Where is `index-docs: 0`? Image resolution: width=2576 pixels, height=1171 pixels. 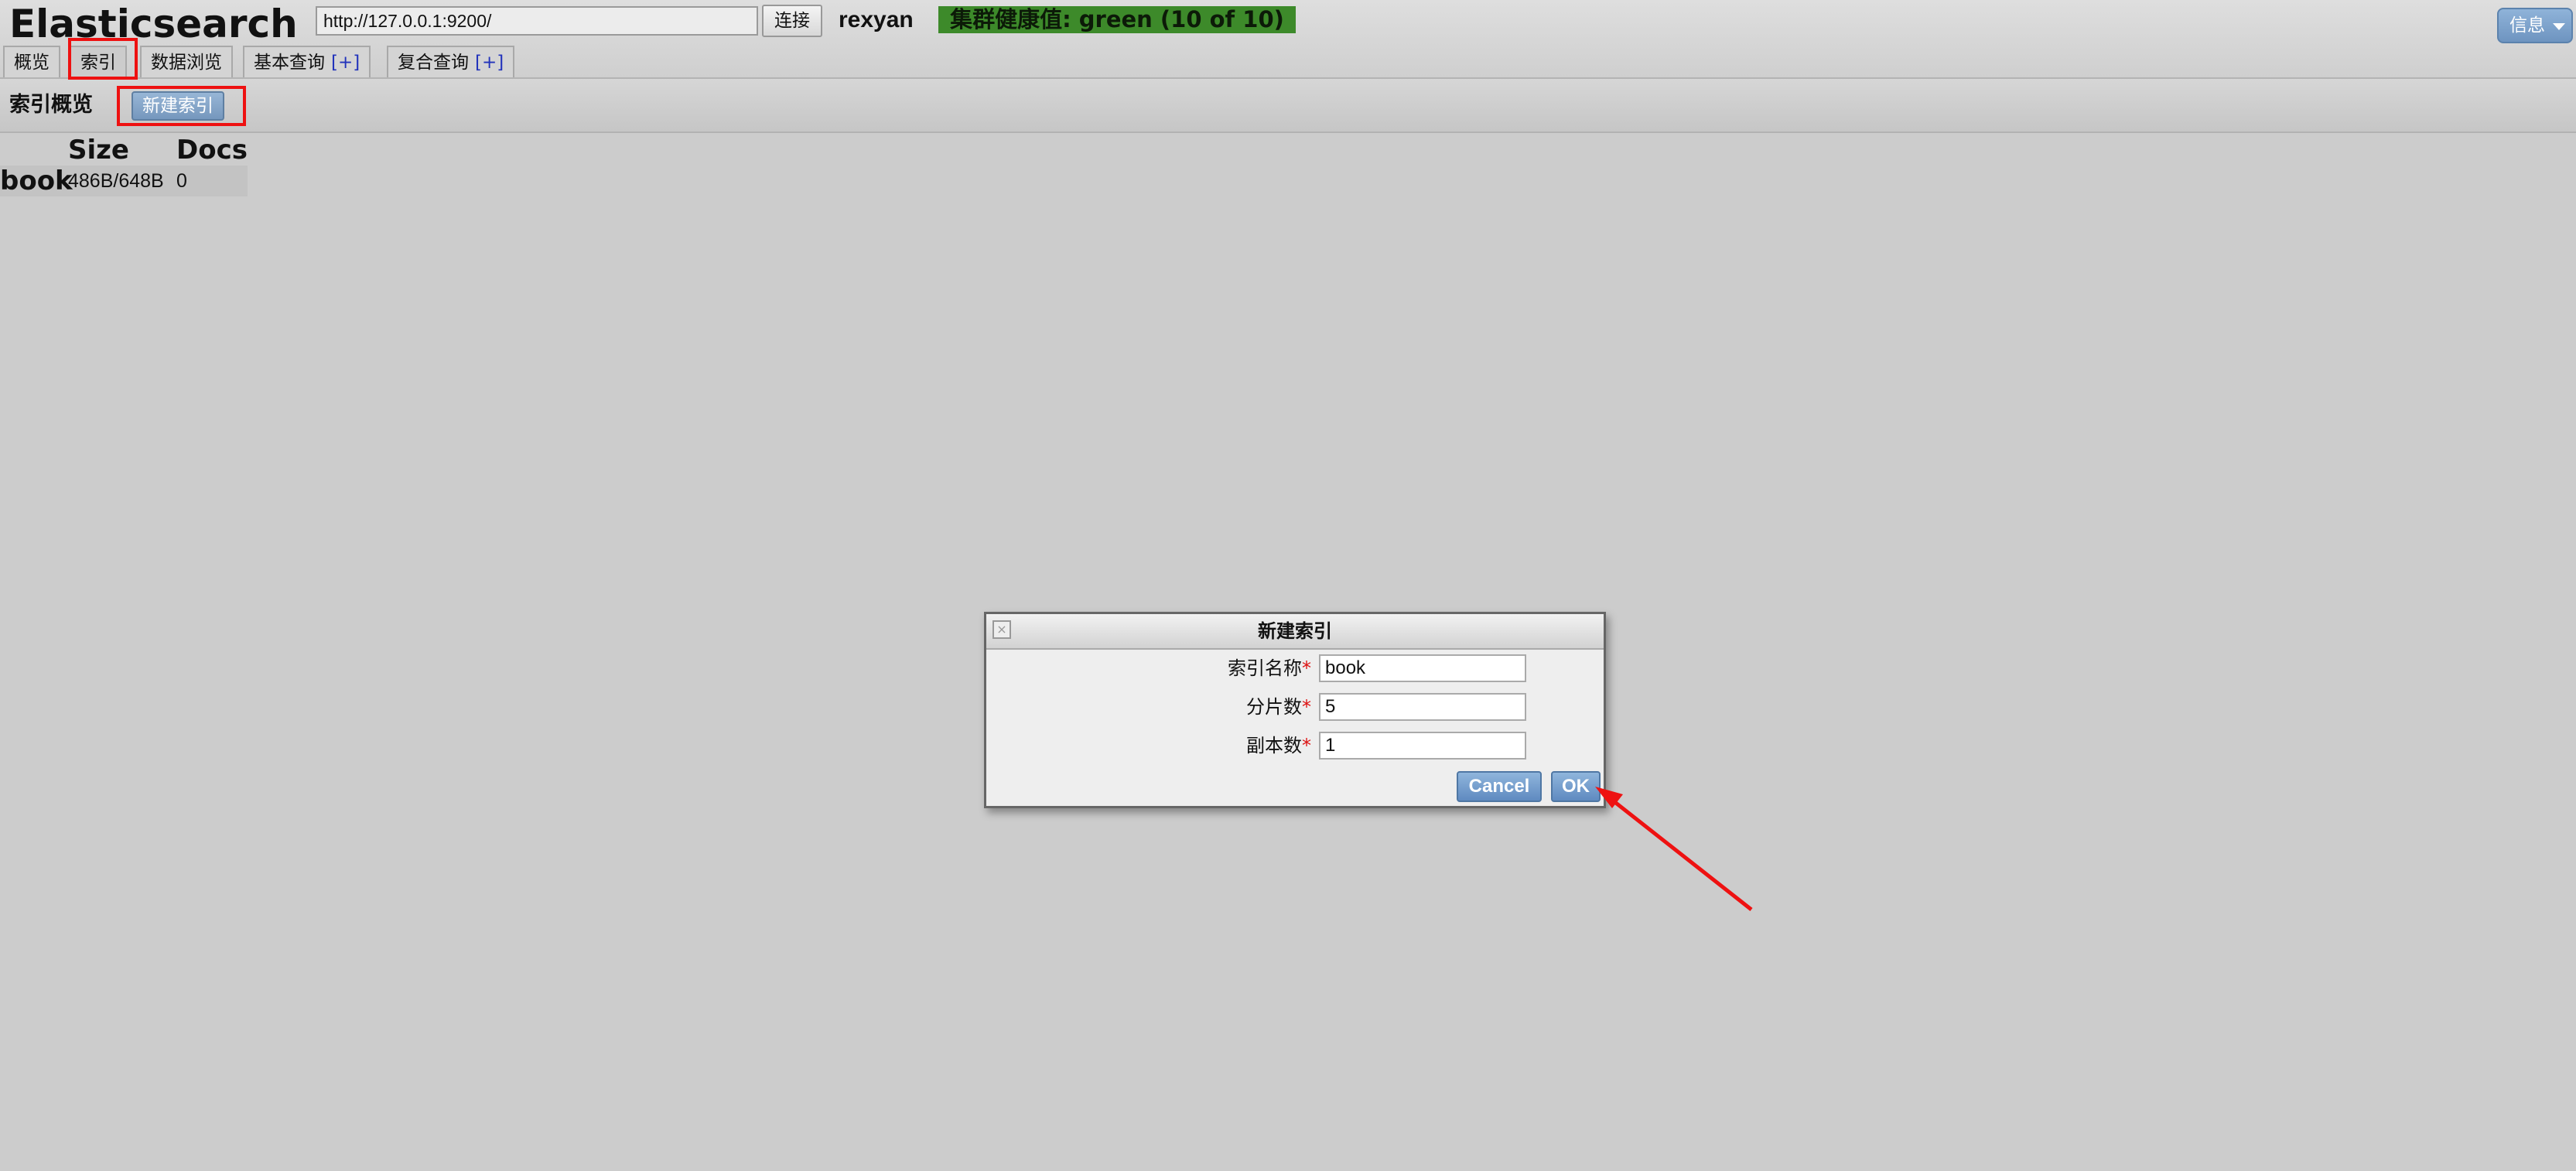 index-docs: 0 is located at coordinates (181, 181).